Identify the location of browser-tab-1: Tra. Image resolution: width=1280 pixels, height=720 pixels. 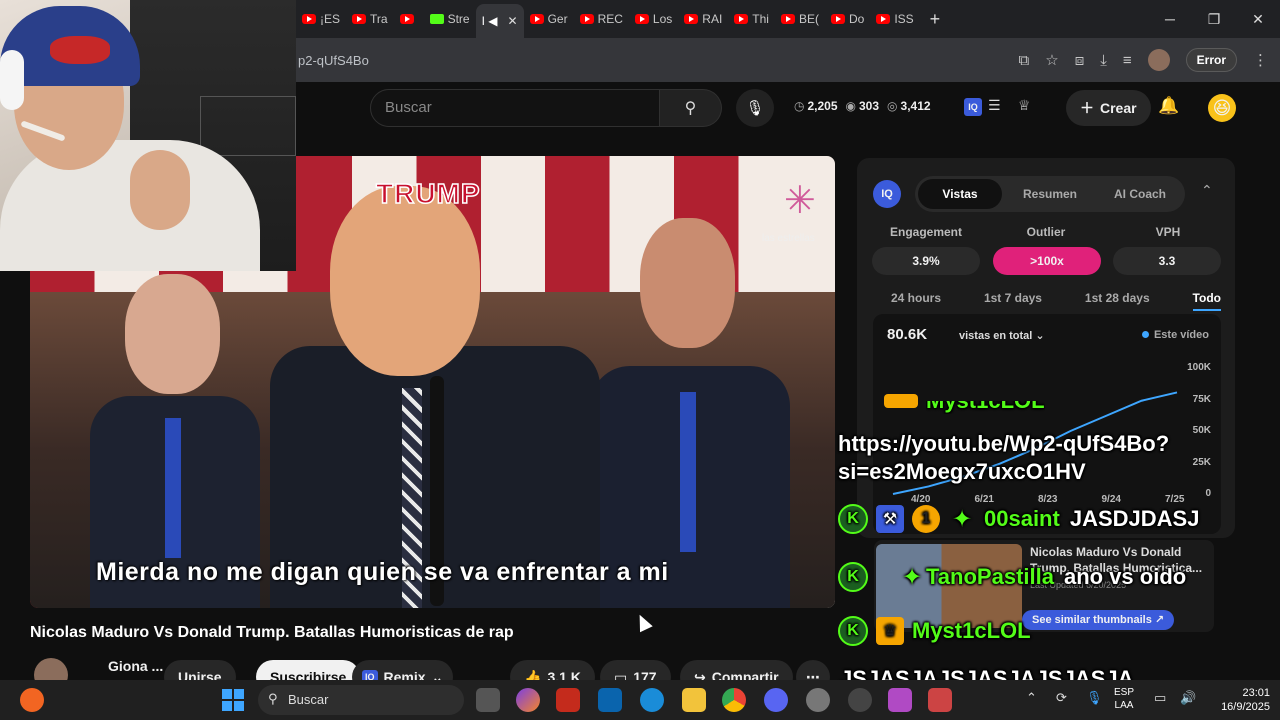
(370, 19).